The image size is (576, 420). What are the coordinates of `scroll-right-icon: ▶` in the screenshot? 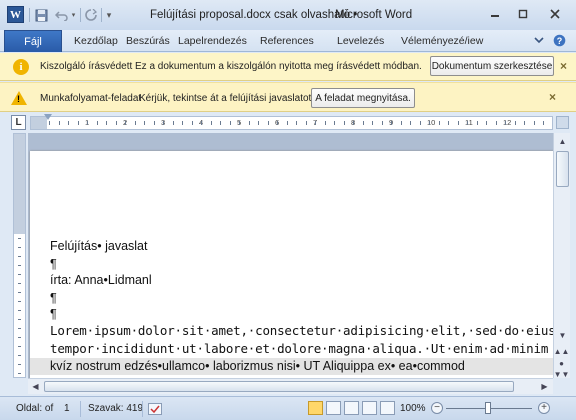 It's located at (544, 386).